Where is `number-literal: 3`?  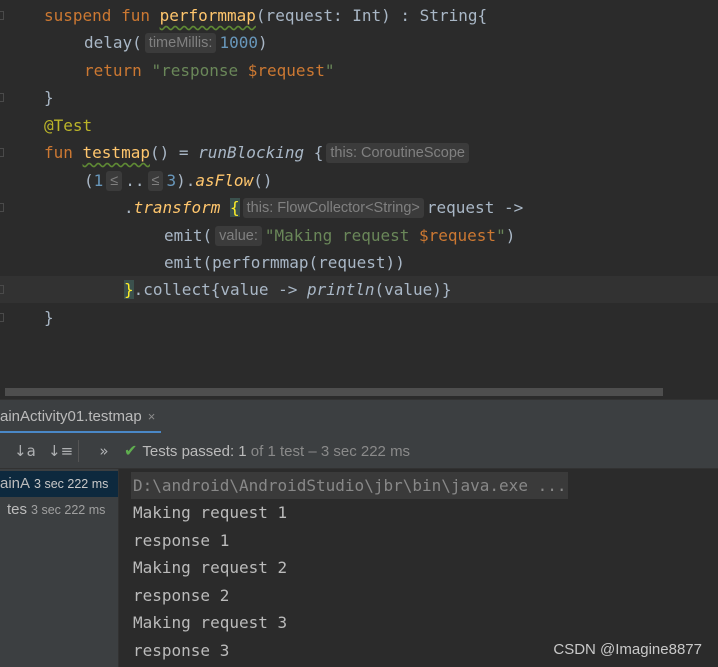
number-literal: 3 is located at coordinates (171, 180).